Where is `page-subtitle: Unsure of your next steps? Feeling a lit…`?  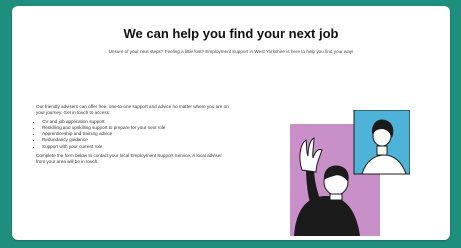
page-subtitle: Unsure of your next steps? Feeling a lit… is located at coordinates (231, 51).